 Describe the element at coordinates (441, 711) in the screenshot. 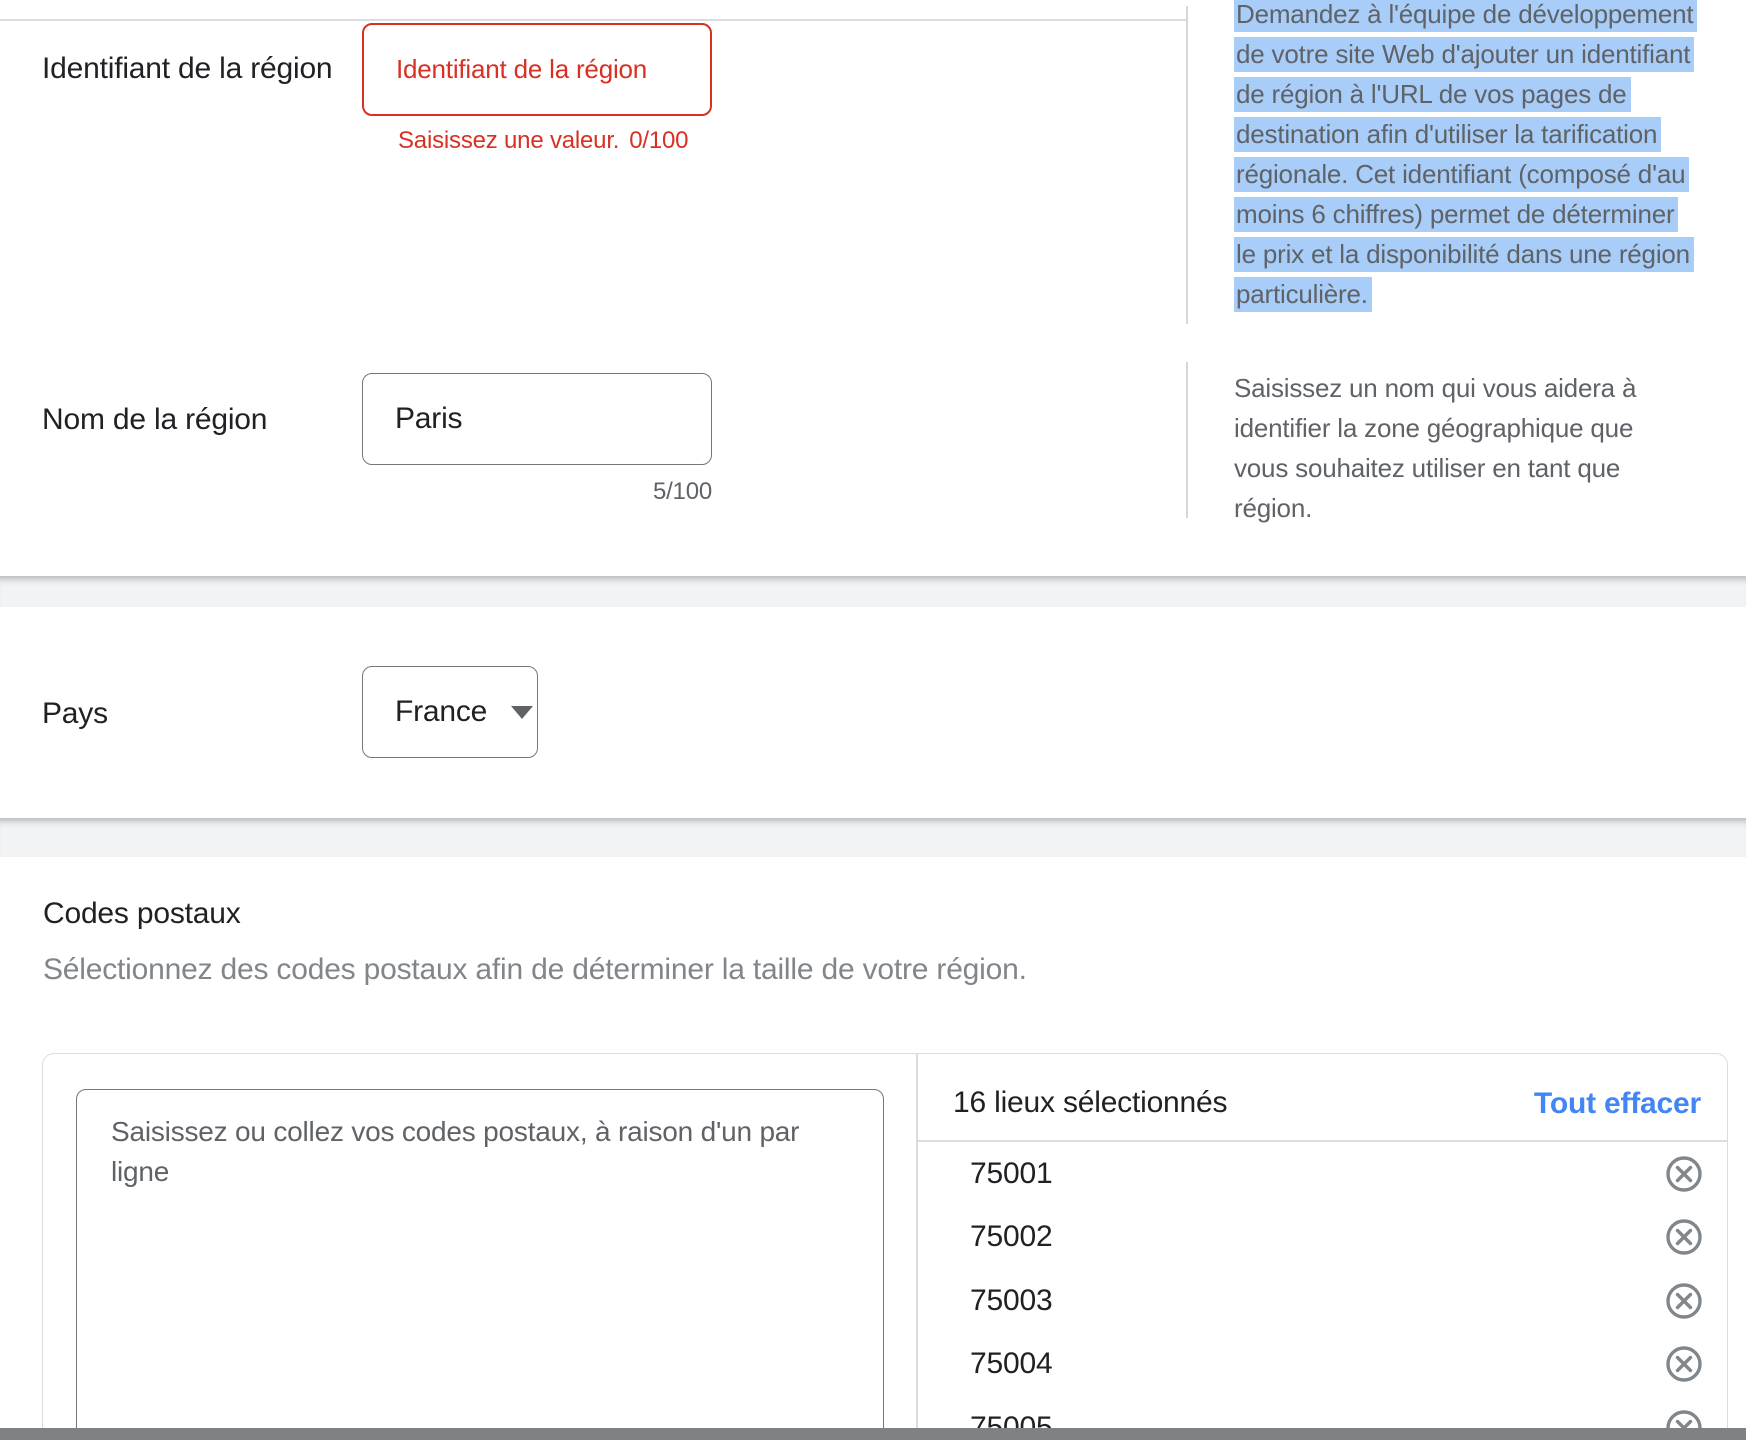

I see `country-dropdown-value: France` at that location.